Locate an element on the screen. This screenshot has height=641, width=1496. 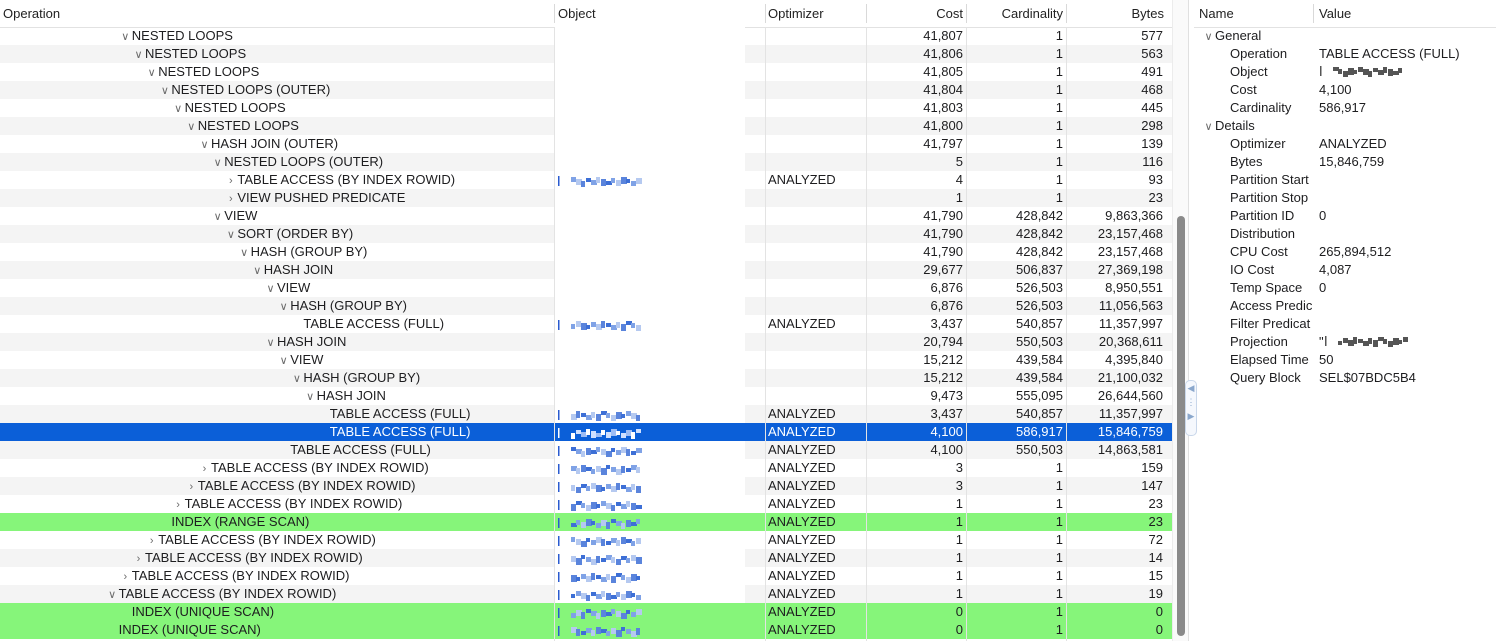
property-name: Partition ID is located at coordinates (1262, 215).